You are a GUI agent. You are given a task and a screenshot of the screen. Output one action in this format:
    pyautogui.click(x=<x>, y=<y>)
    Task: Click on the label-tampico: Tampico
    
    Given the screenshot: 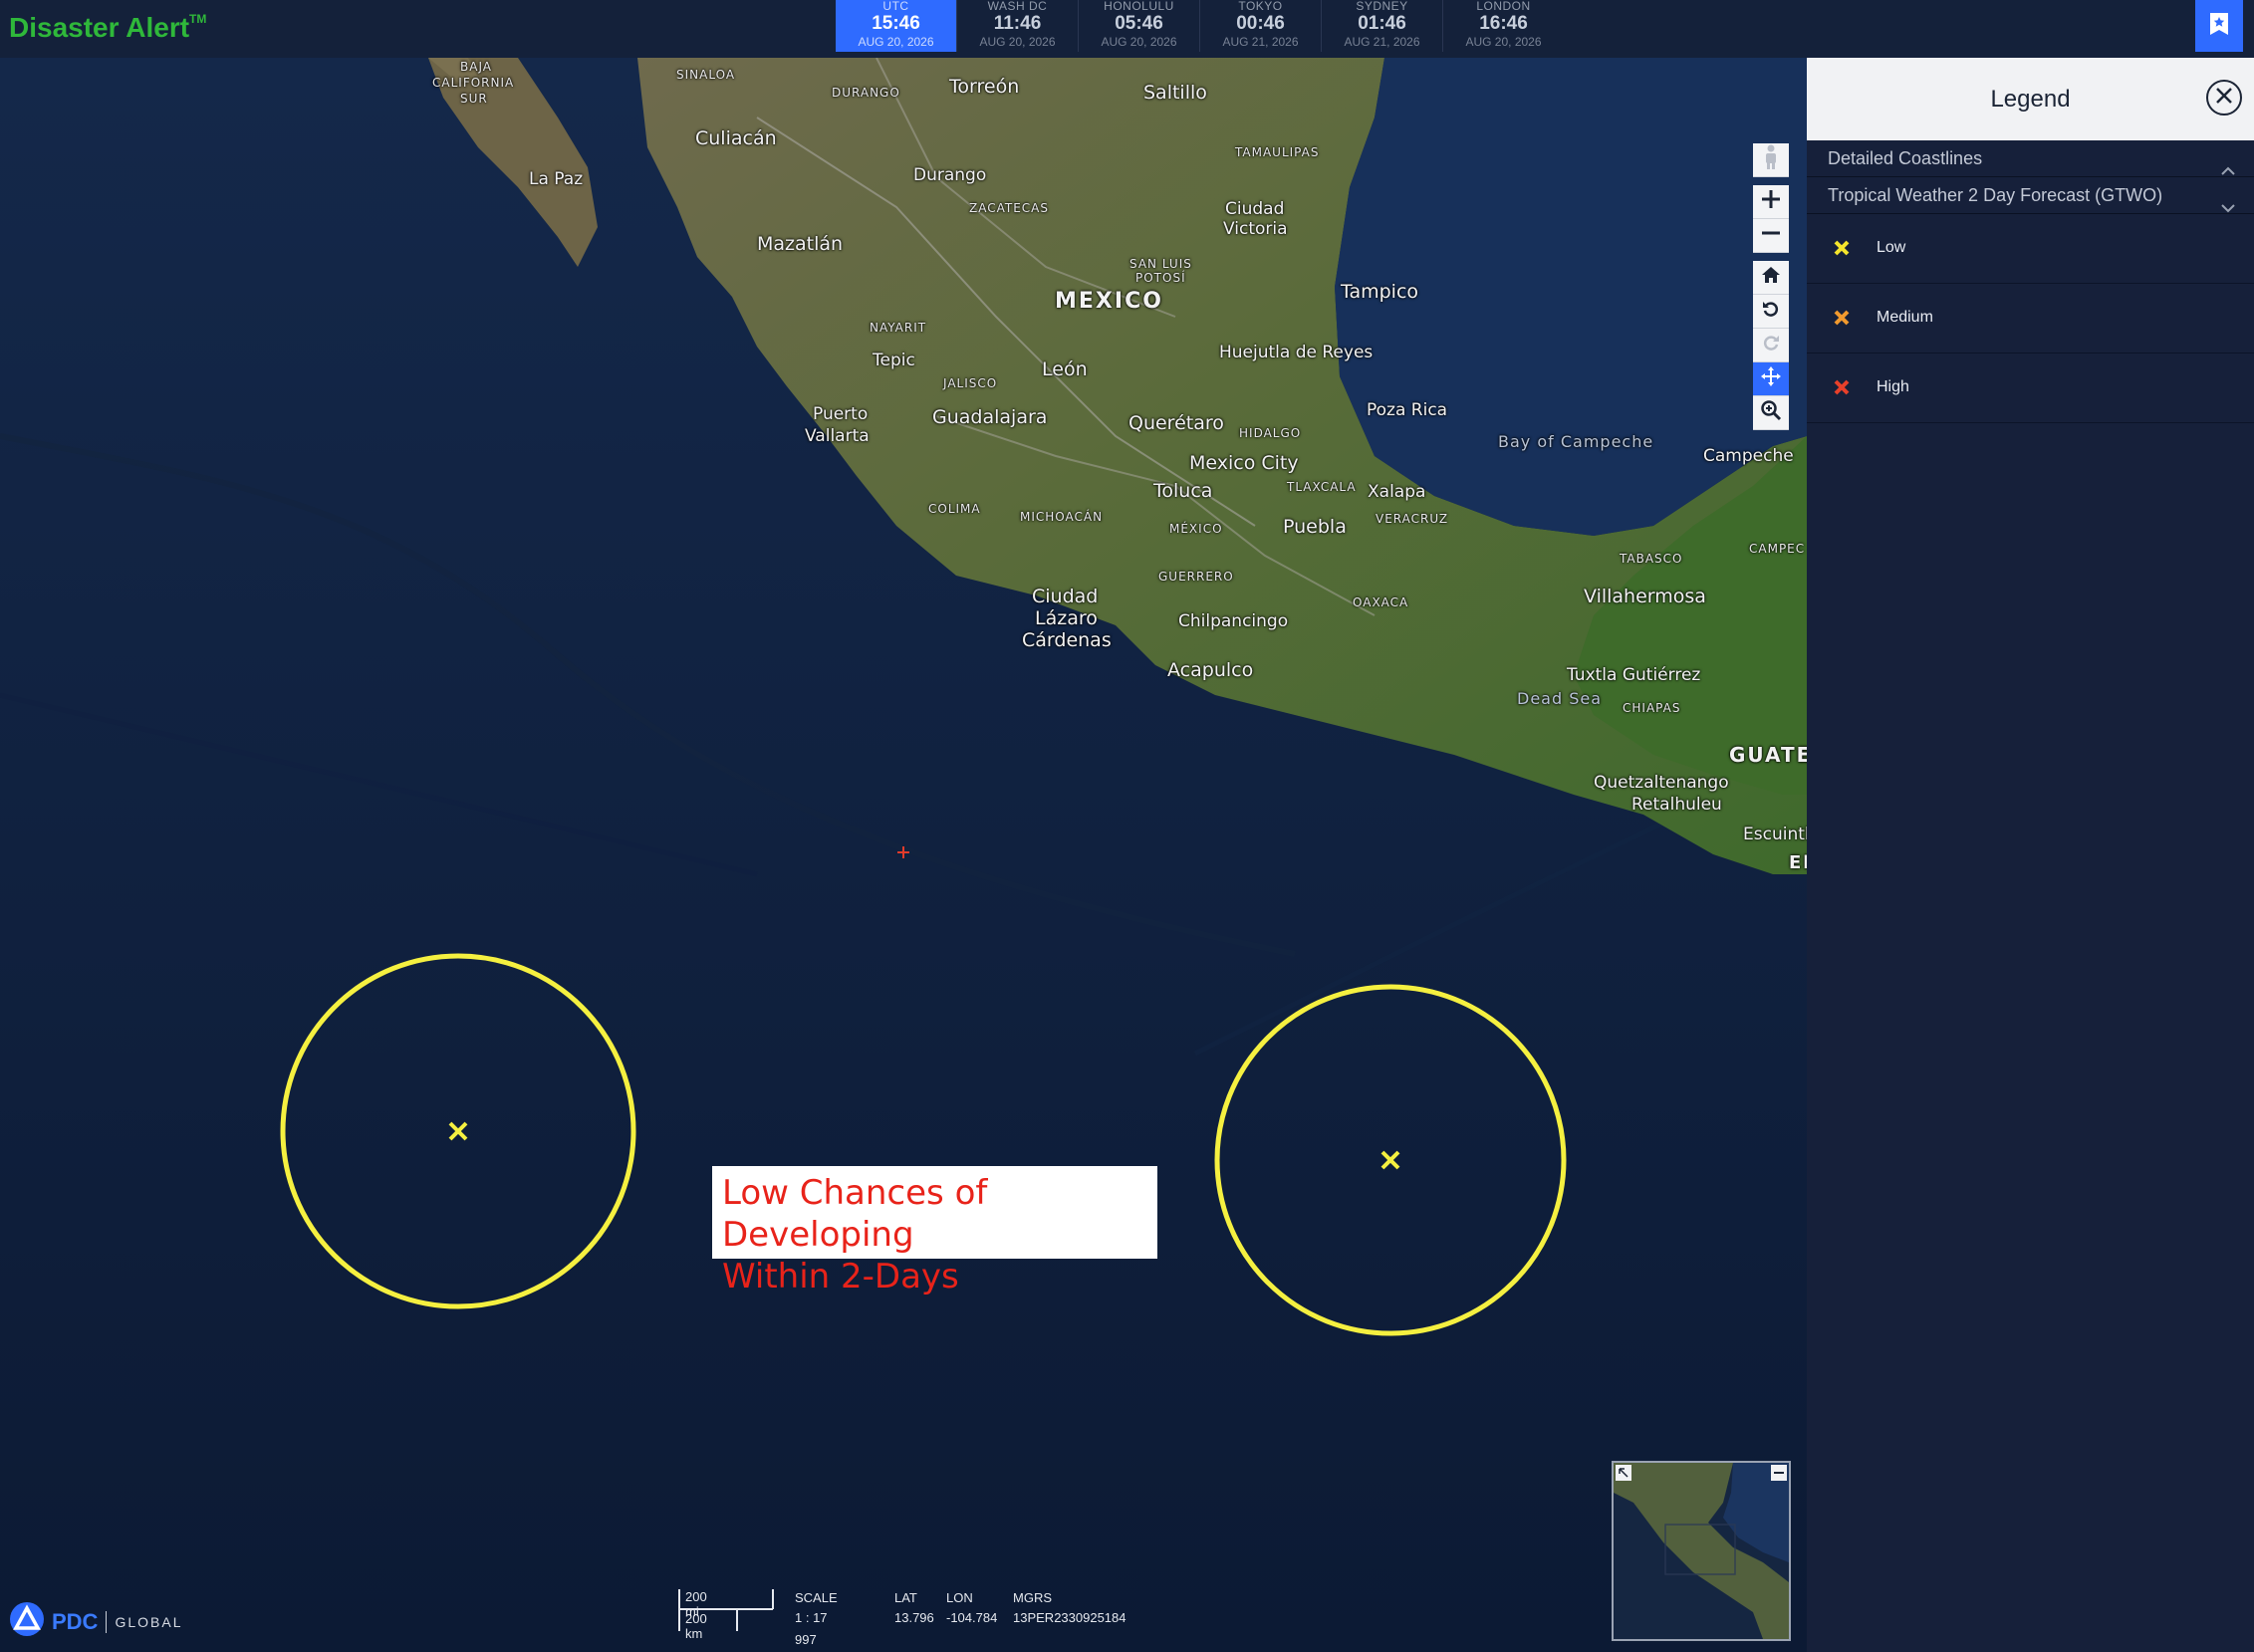 What is the action you would take?
    pyautogui.click(x=1380, y=292)
    